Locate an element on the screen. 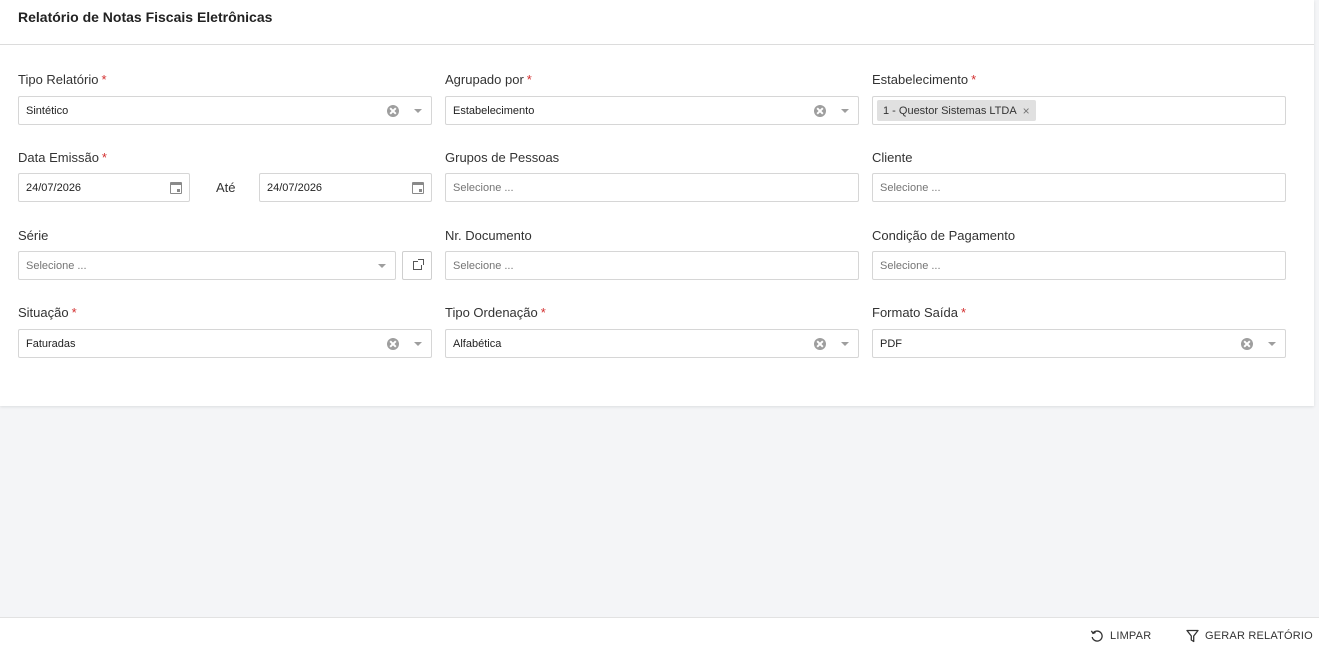 The width and height of the screenshot is (1319, 653). formato-saida-label-text: Formato Saída is located at coordinates (915, 312).